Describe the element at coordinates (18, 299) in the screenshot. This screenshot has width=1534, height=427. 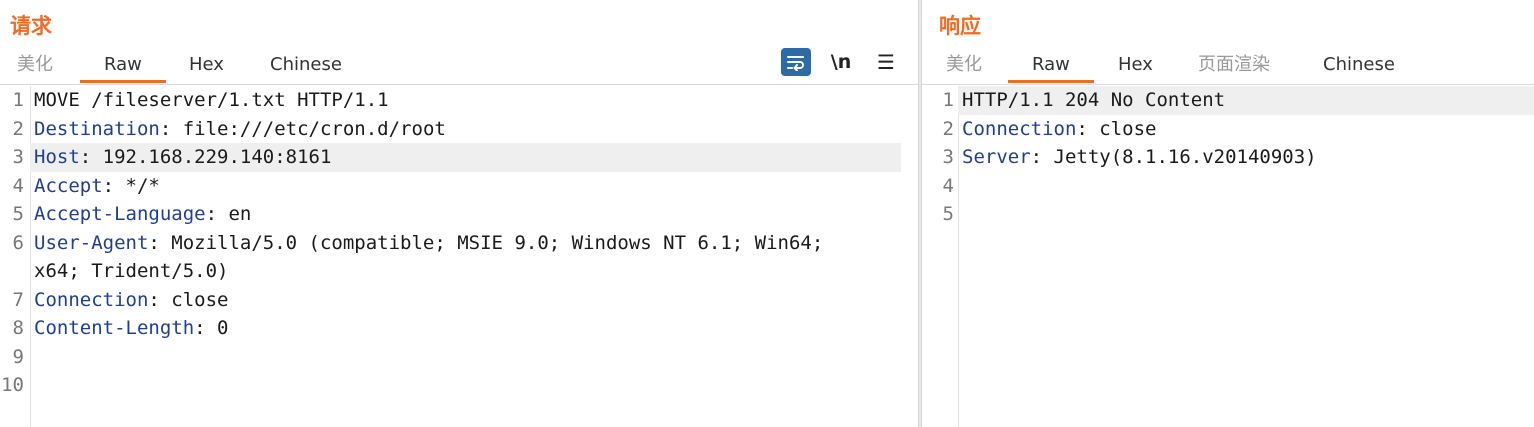
I see `line-number: 7` at that location.